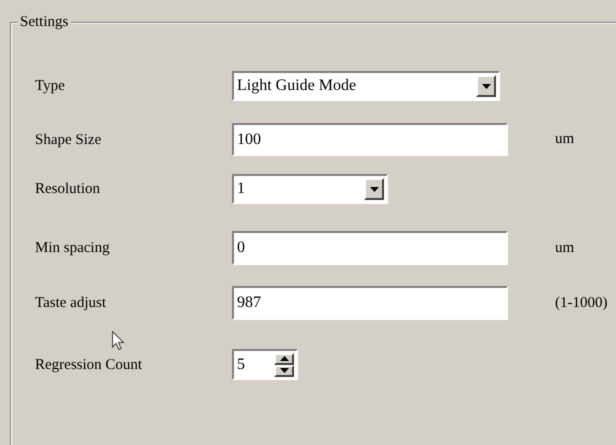 The width and height of the screenshot is (616, 445). I want to click on field-label: Type, so click(50, 86).